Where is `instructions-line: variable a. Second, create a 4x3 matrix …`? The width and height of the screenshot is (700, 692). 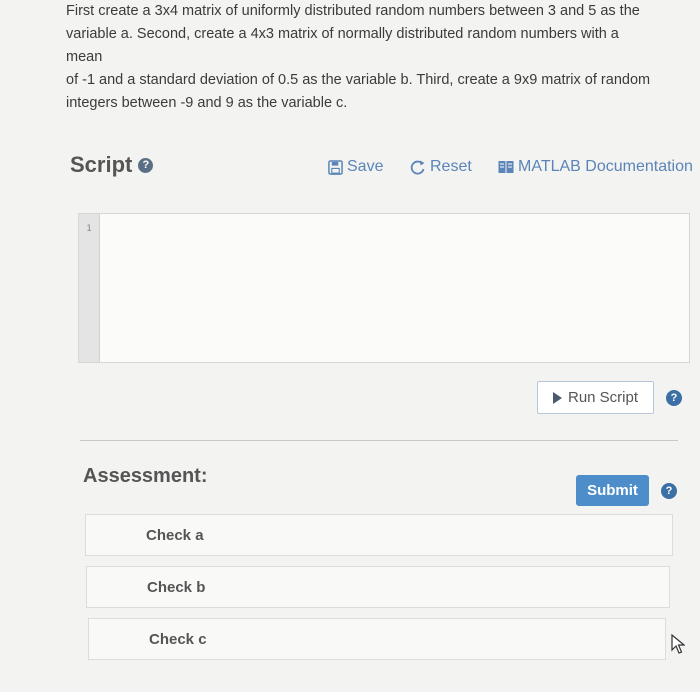
instructions-line: variable a. Second, create a 4x3 matrix … is located at coordinates (342, 45).